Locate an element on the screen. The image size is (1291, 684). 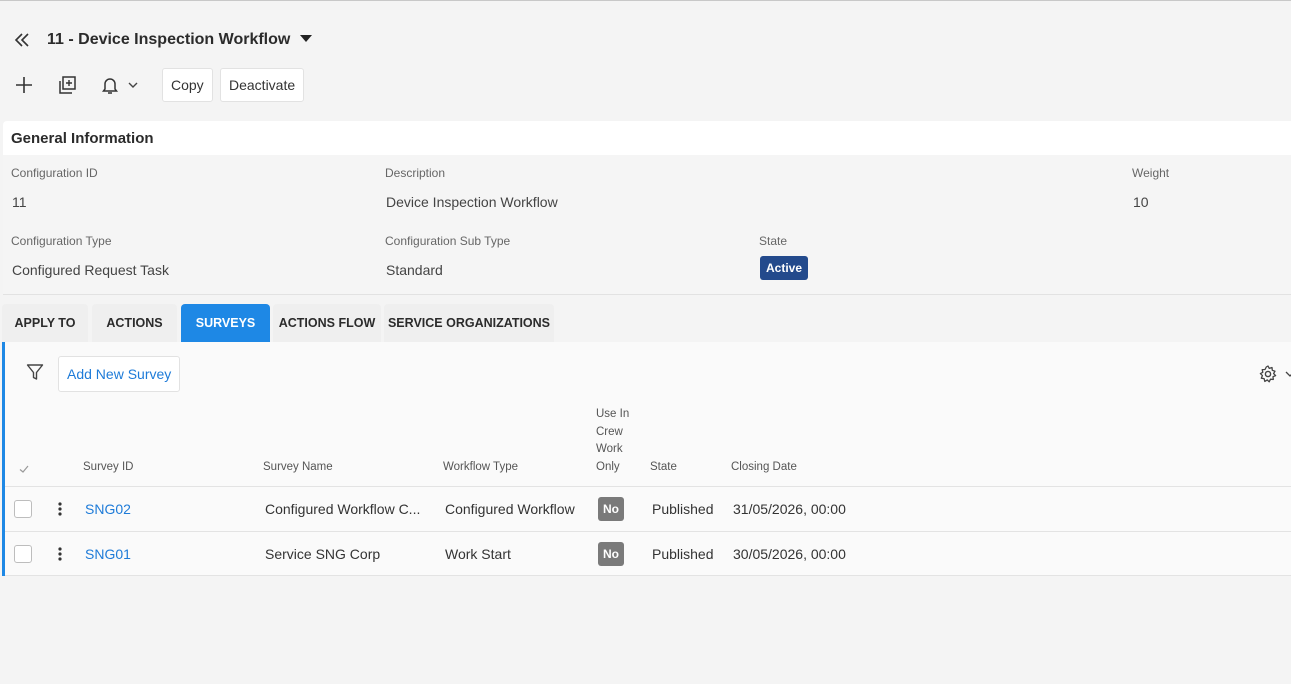
column-header-survey-name: Survey Name is located at coordinates (298, 468).